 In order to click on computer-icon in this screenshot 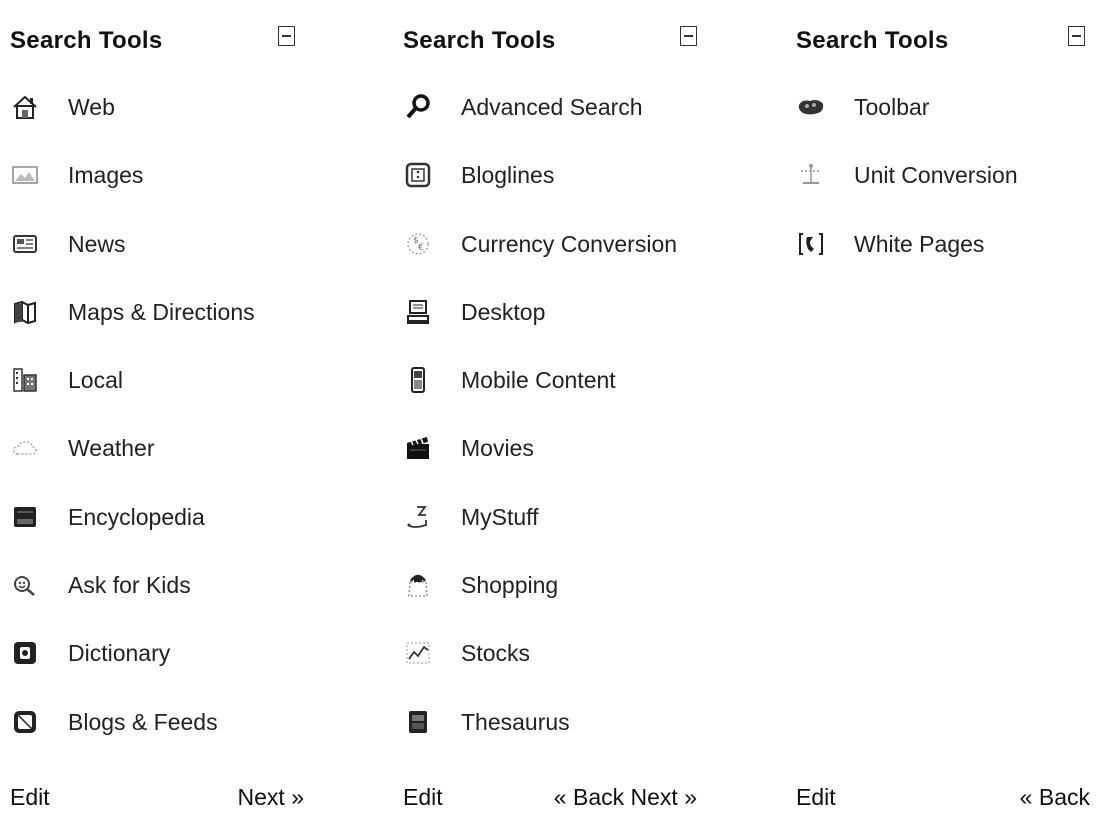, I will do `click(418, 312)`.